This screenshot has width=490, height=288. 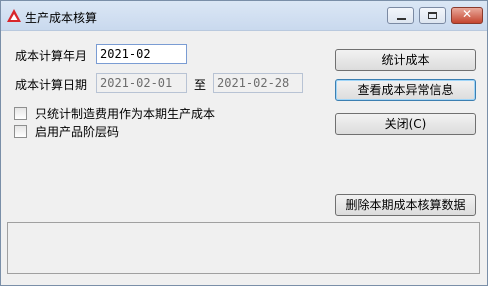 What do you see at coordinates (258, 83) in the screenshot?
I see `date-to-input: 2021-02-28` at bounding box center [258, 83].